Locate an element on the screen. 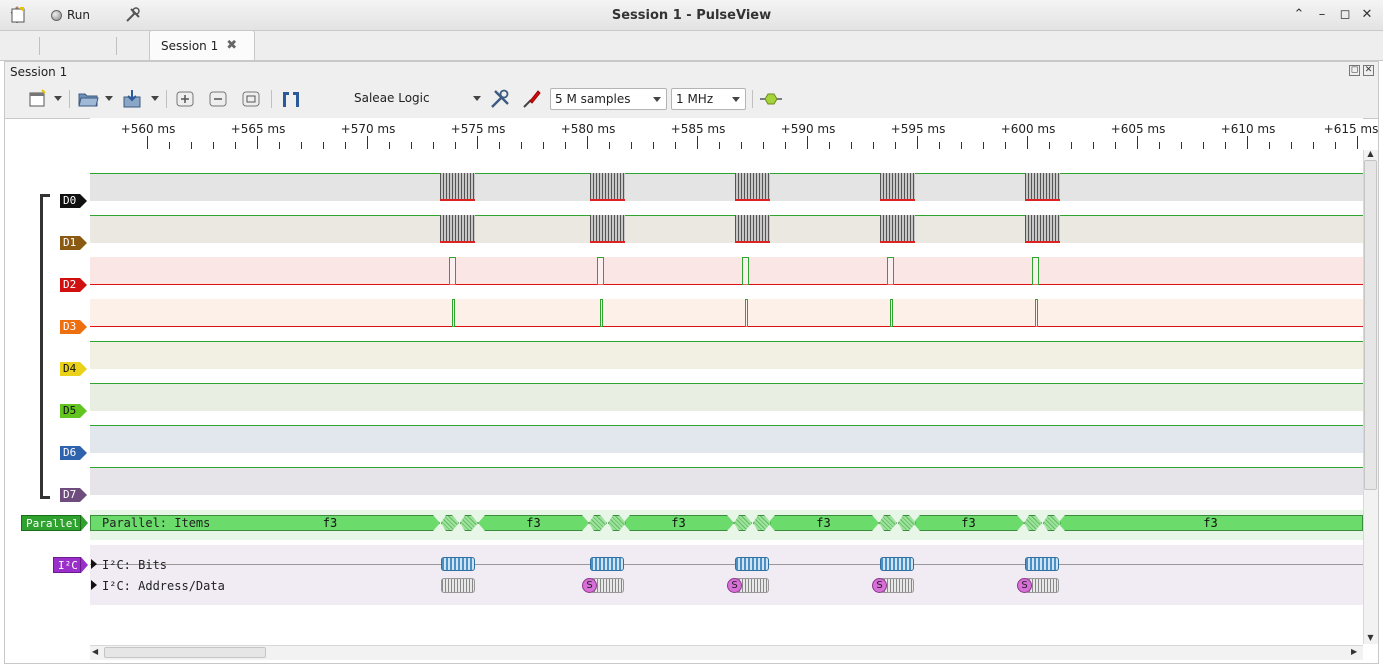 The height and width of the screenshot is (666, 1383). channel-trace-d0 is located at coordinates (726, 187).